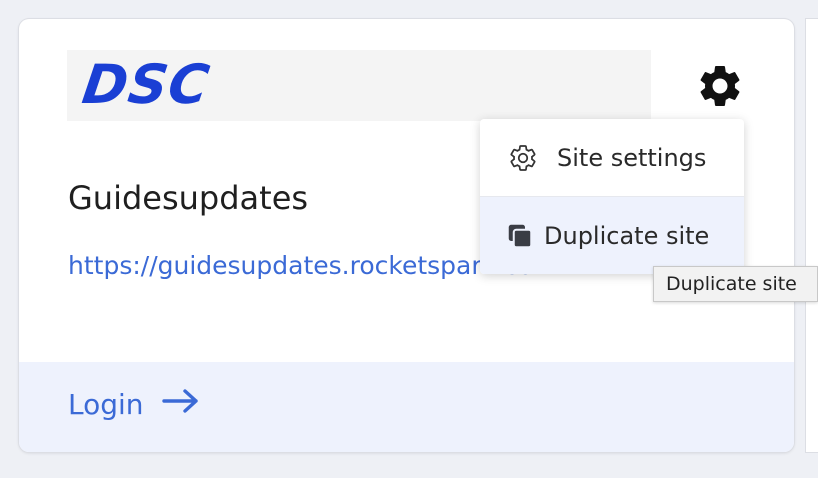 The image size is (818, 478). What do you see at coordinates (627, 235) in the screenshot?
I see `menu-item-label: Duplicate site` at bounding box center [627, 235].